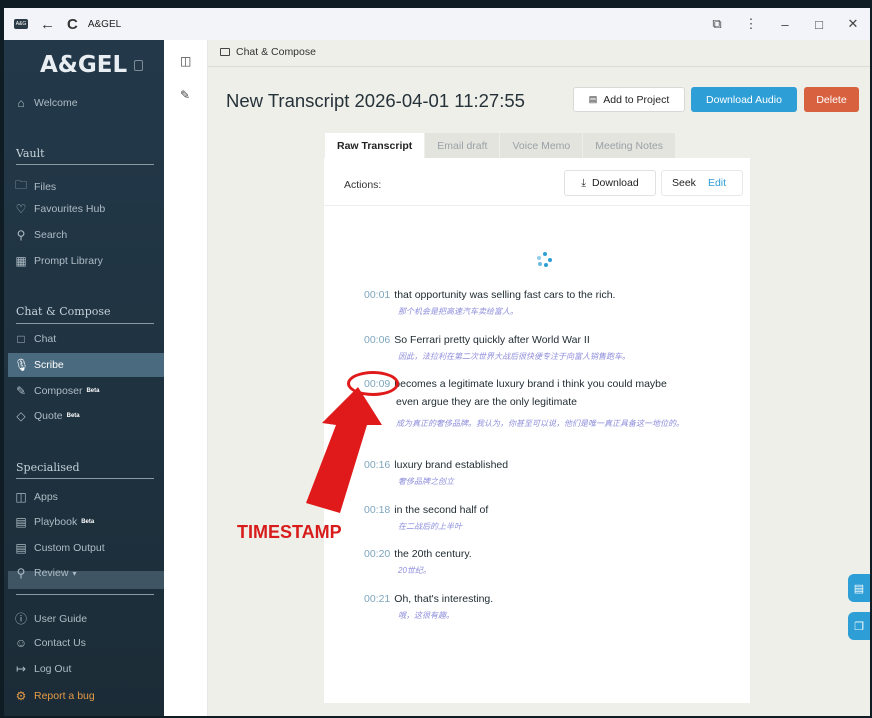 The height and width of the screenshot is (718, 872). Describe the element at coordinates (428, 607) in the screenshot. I see `transcript-segment: 00:21 Oh, that's interesting. 哦，这很有趣。` at that location.